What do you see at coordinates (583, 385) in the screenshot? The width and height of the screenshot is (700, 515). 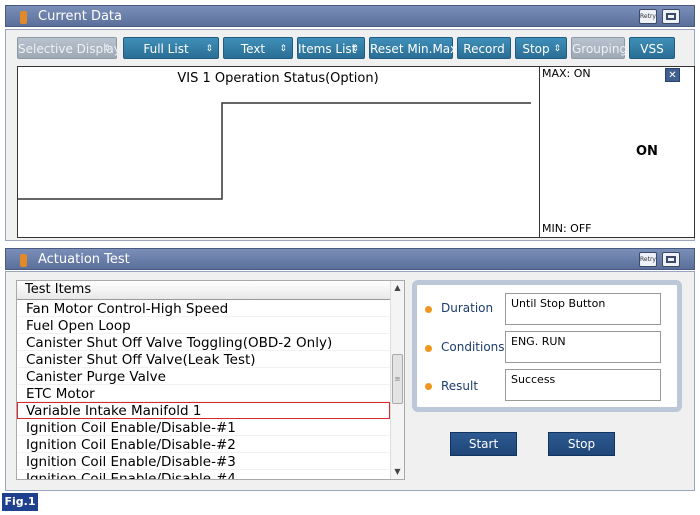 I see `result-value: Success` at bounding box center [583, 385].